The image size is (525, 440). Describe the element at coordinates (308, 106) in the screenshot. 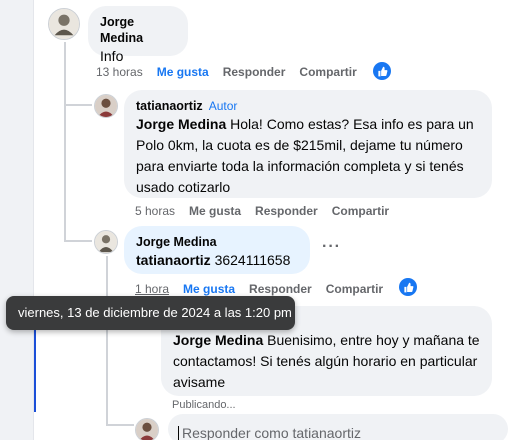

I see `reply-author: tatianaortiz Autor` at that location.